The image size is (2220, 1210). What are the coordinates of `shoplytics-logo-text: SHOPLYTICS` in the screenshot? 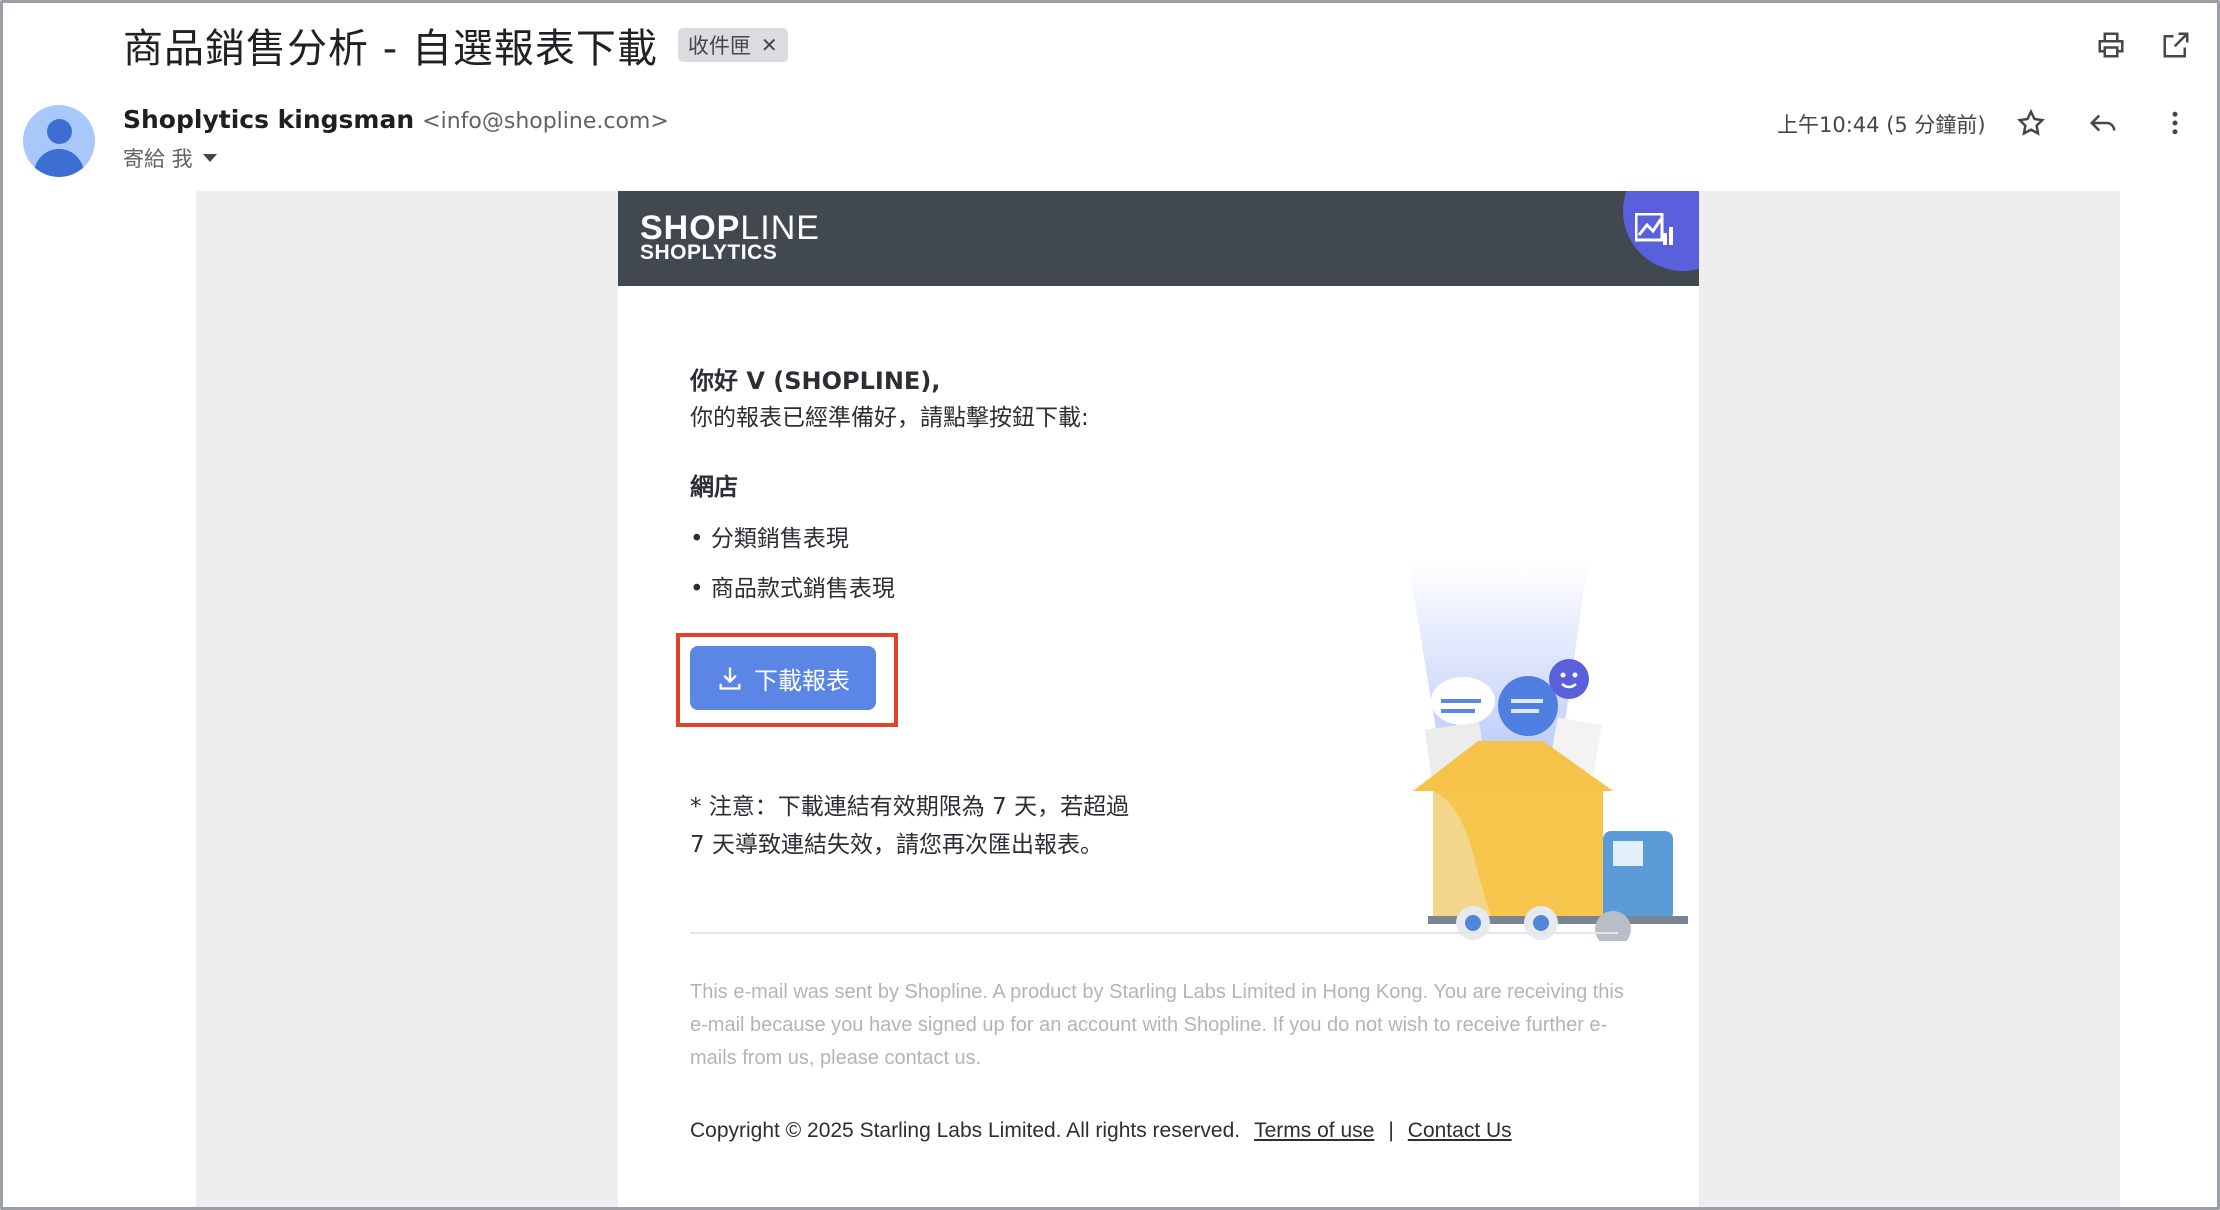 It's located at (709, 252).